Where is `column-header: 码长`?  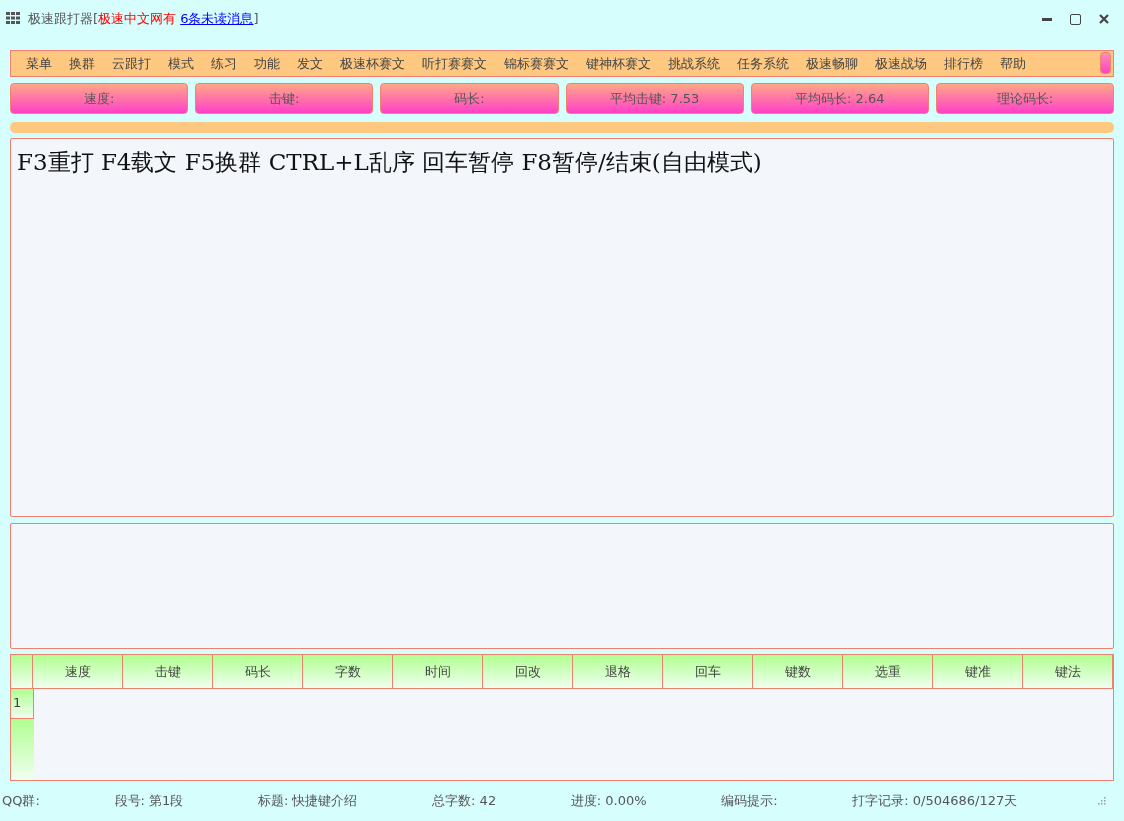
column-header: 码长 is located at coordinates (258, 672).